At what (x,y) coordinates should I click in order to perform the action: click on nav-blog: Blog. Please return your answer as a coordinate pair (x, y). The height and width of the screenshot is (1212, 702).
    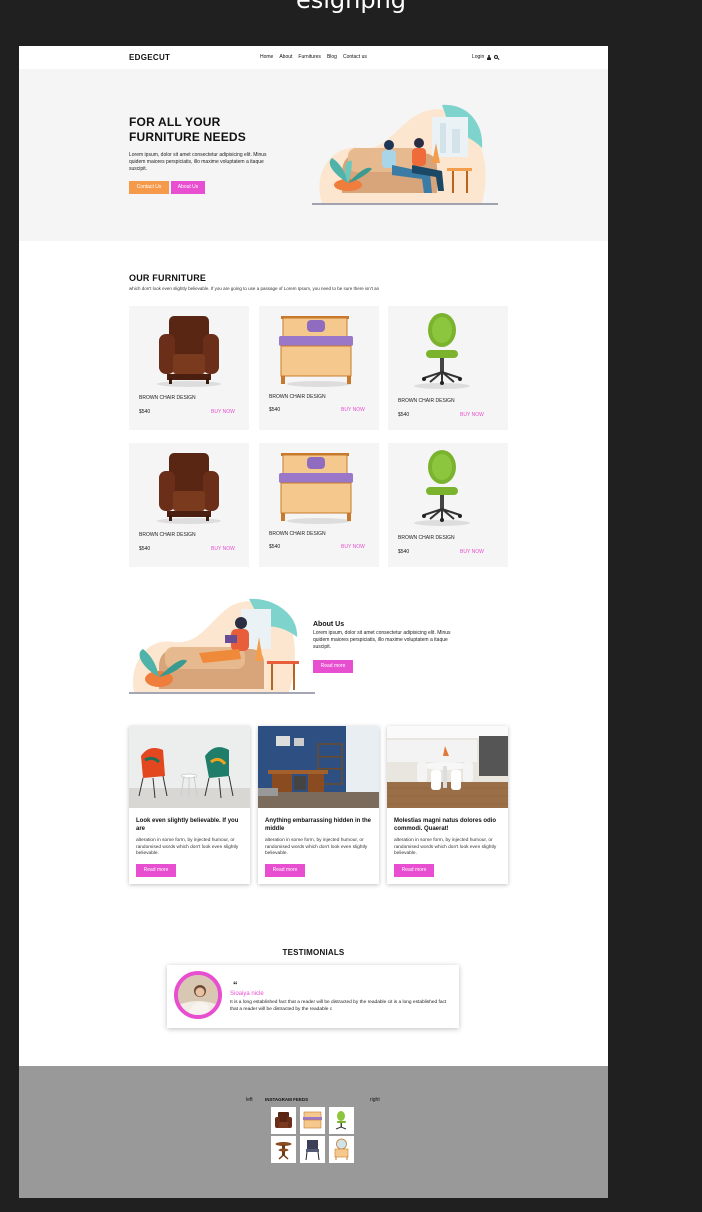
    Looking at the image, I should click on (332, 57).